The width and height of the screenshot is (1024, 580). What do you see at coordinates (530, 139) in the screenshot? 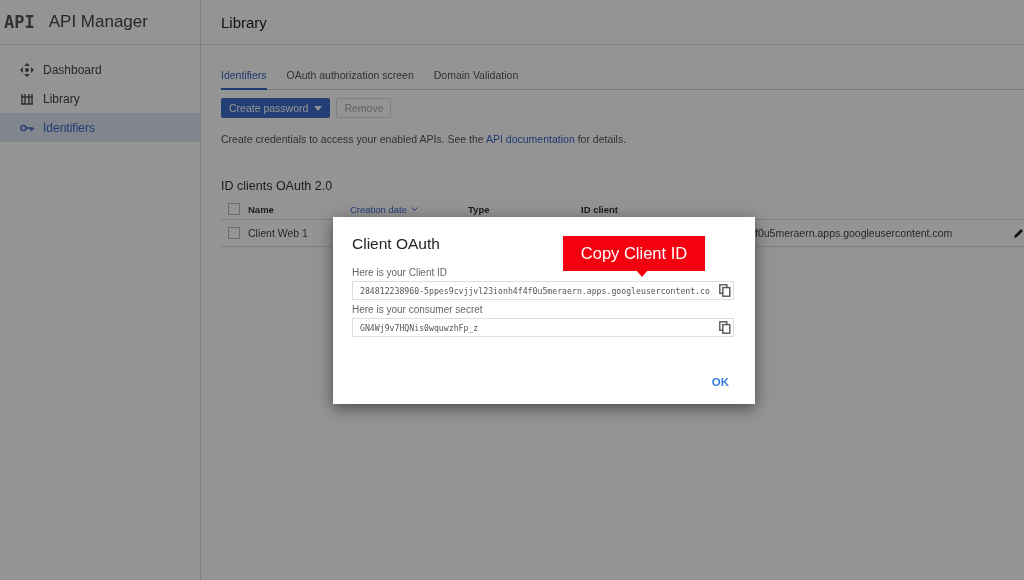
I see `api-documentation-link: API documentation` at bounding box center [530, 139].